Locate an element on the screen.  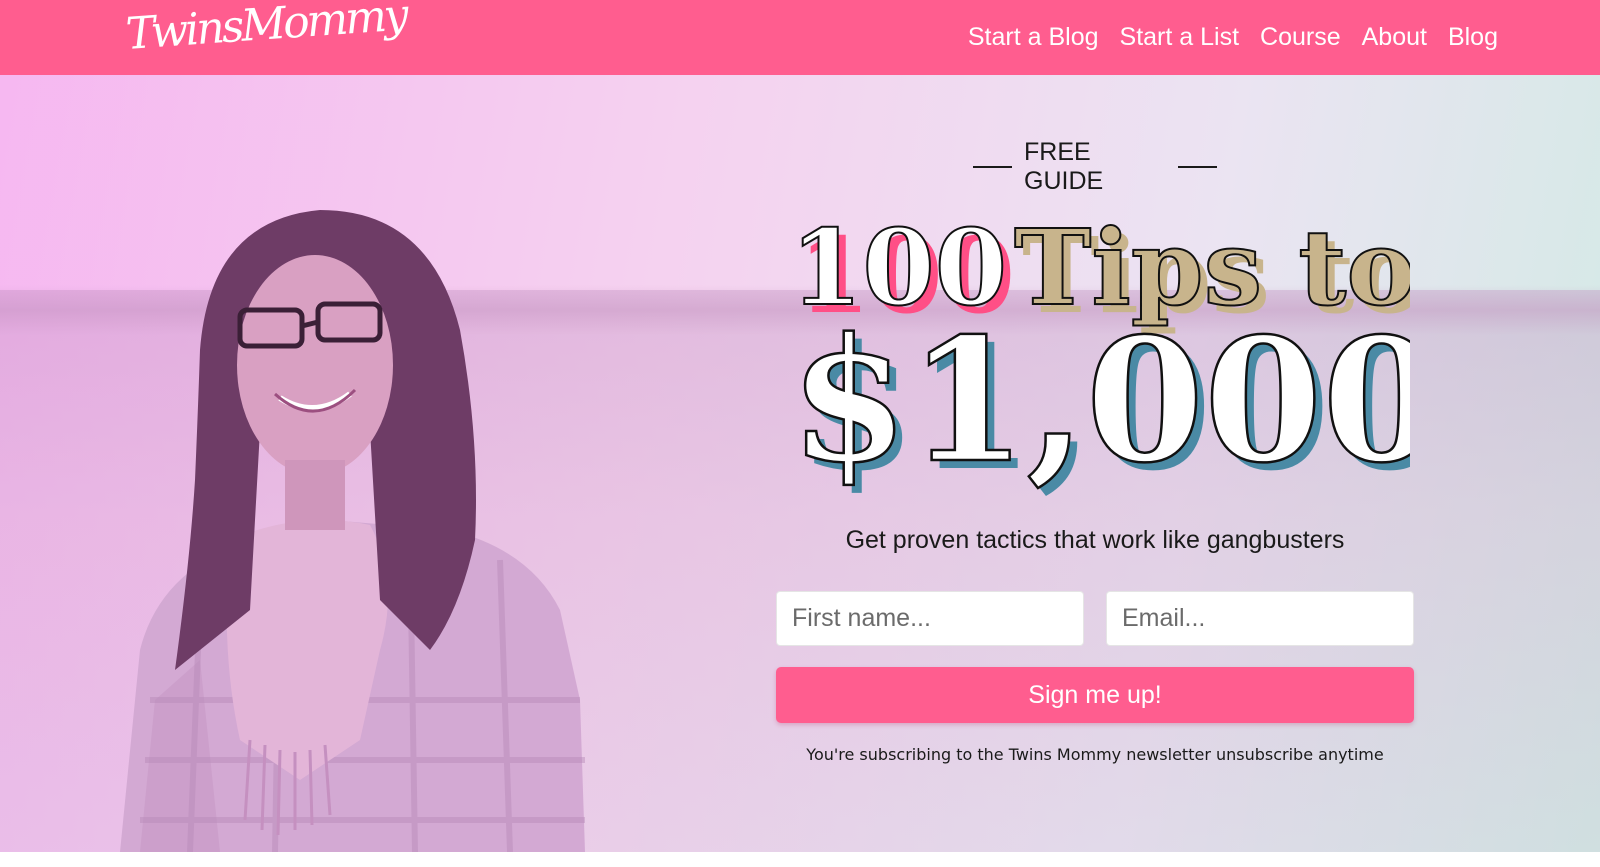
eyebrow-rule-right is located at coordinates (1197, 167).